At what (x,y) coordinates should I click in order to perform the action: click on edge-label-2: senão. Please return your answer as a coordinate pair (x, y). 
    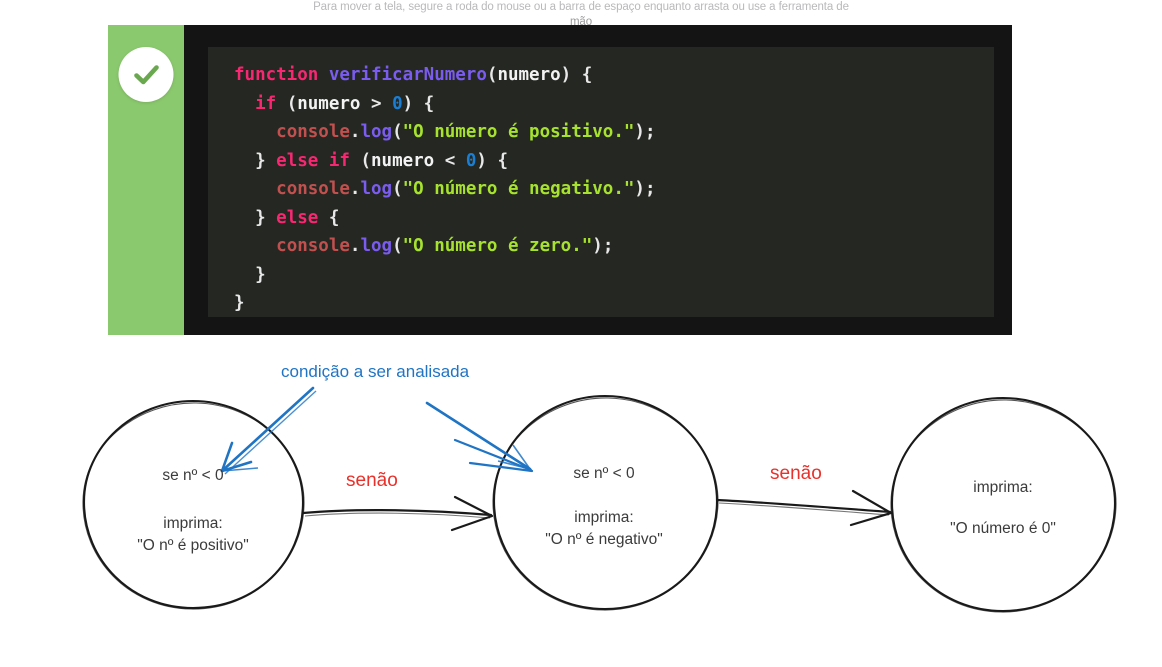
    Looking at the image, I should click on (796, 473).